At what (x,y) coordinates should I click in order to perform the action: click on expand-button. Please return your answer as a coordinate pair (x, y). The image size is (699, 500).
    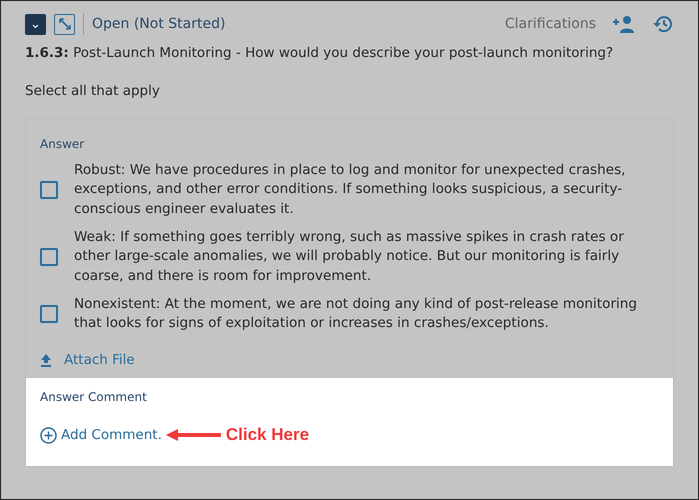
    Looking at the image, I should click on (64, 24).